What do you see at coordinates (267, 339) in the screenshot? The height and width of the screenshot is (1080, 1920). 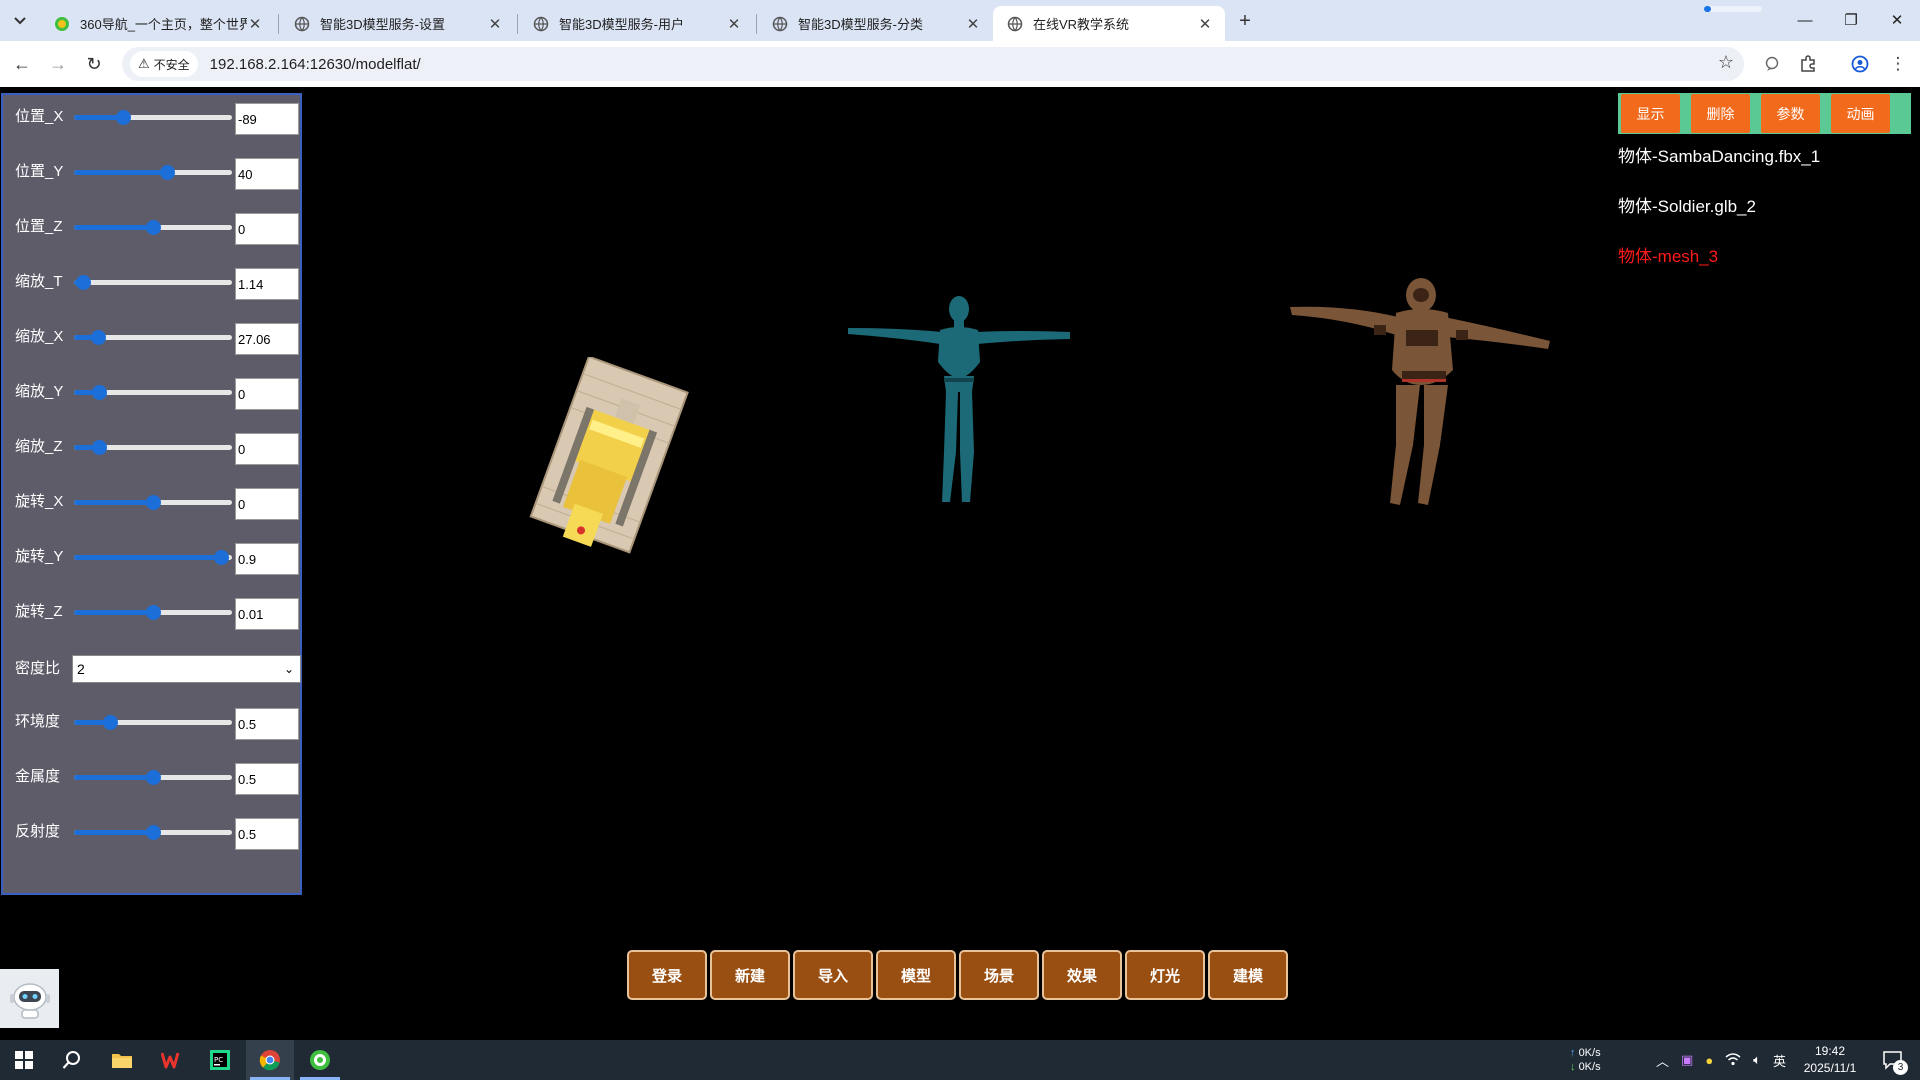 I see `property-value-input: 27.06` at bounding box center [267, 339].